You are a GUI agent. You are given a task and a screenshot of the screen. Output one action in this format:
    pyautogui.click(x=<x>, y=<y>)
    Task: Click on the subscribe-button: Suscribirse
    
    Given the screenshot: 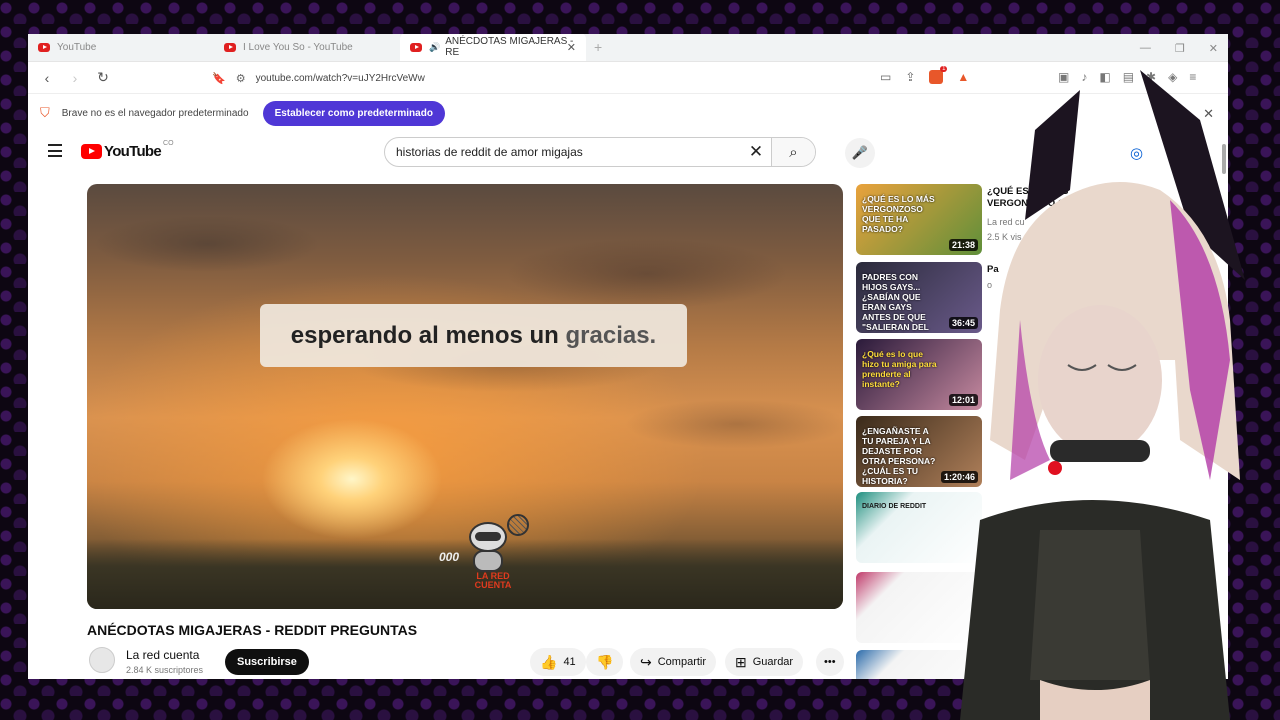 What is the action you would take?
    pyautogui.click(x=267, y=662)
    